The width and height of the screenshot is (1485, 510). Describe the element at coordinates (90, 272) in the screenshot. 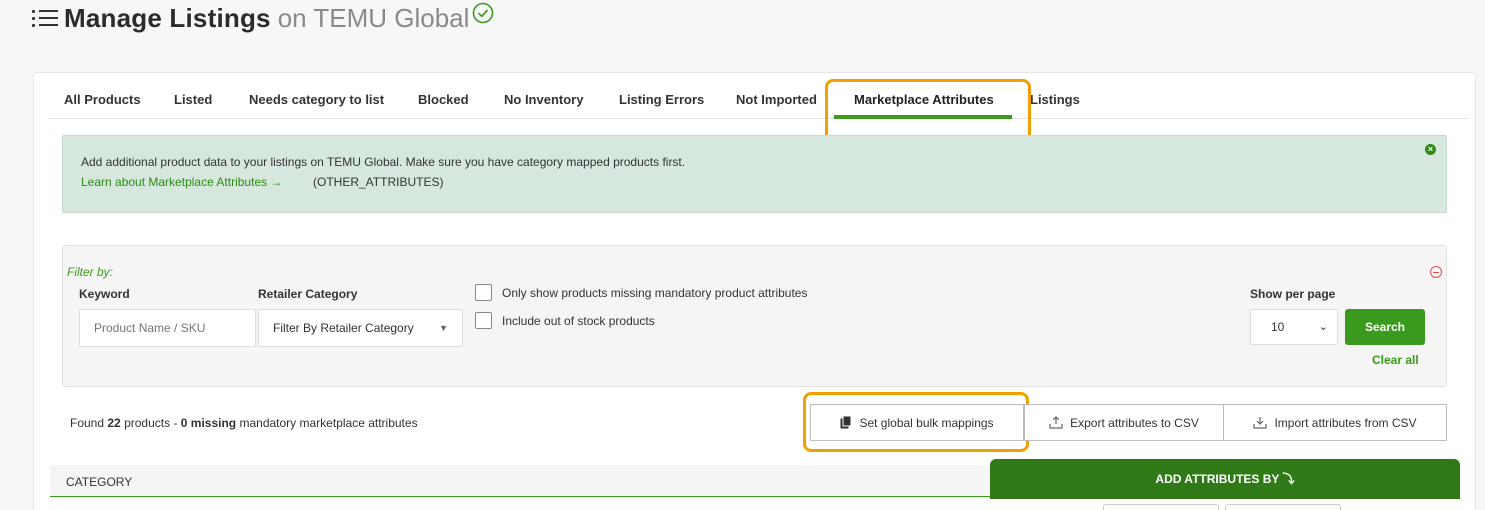

I see `filter-by-label: Filter by:` at that location.